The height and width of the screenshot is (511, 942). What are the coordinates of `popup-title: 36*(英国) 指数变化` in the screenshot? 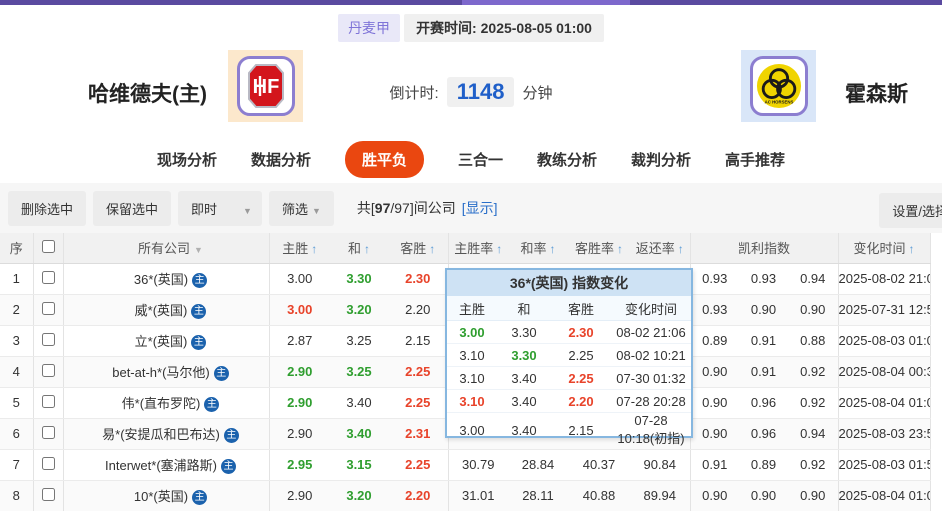 It's located at (569, 283).